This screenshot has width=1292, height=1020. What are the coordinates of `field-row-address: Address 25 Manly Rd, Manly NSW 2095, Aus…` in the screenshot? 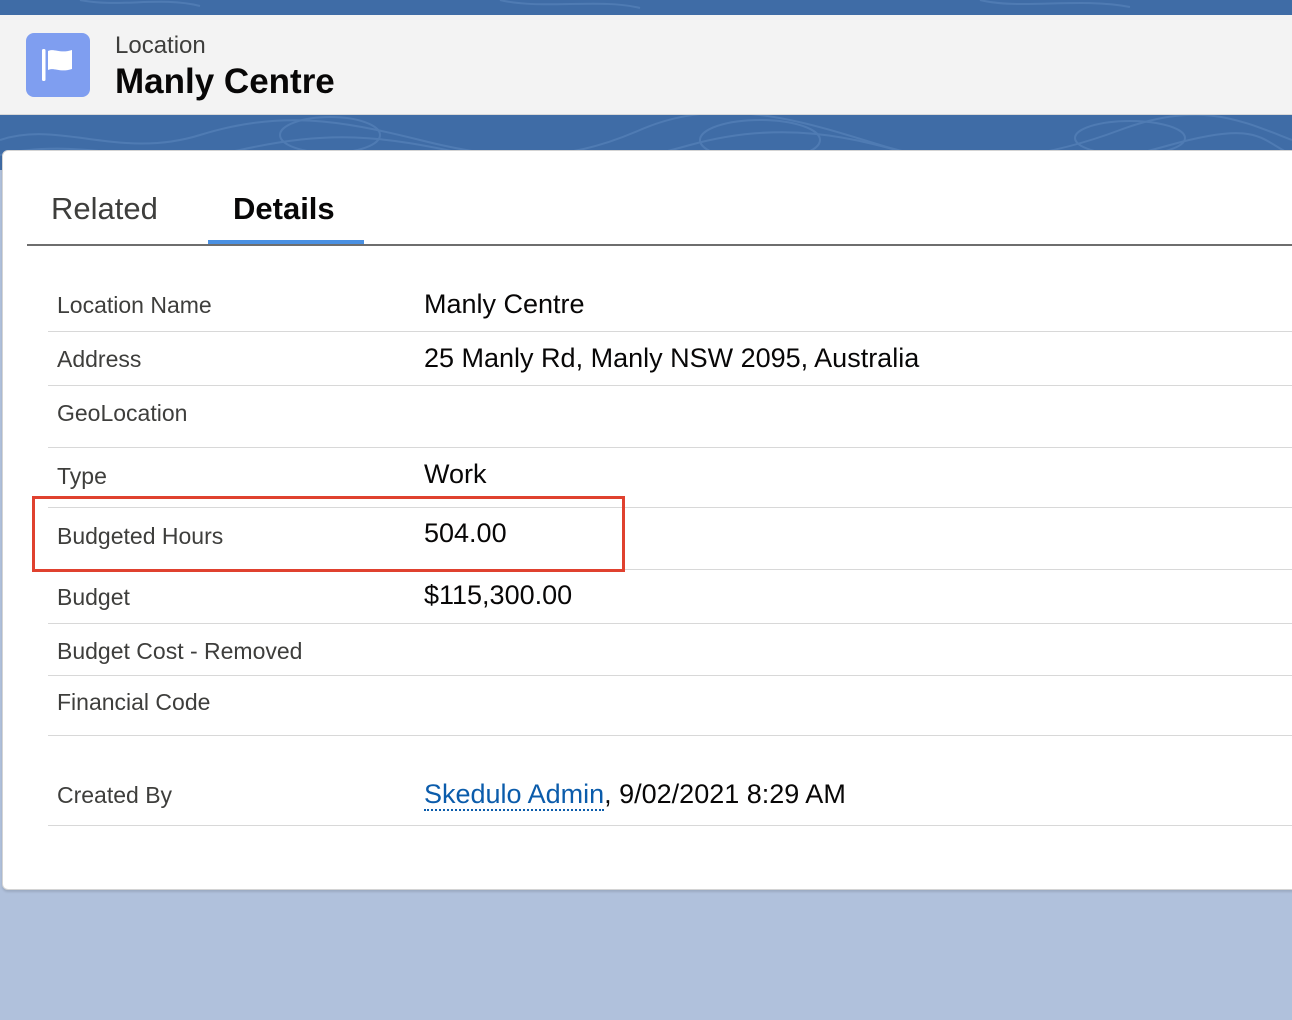 It's located at (670, 359).